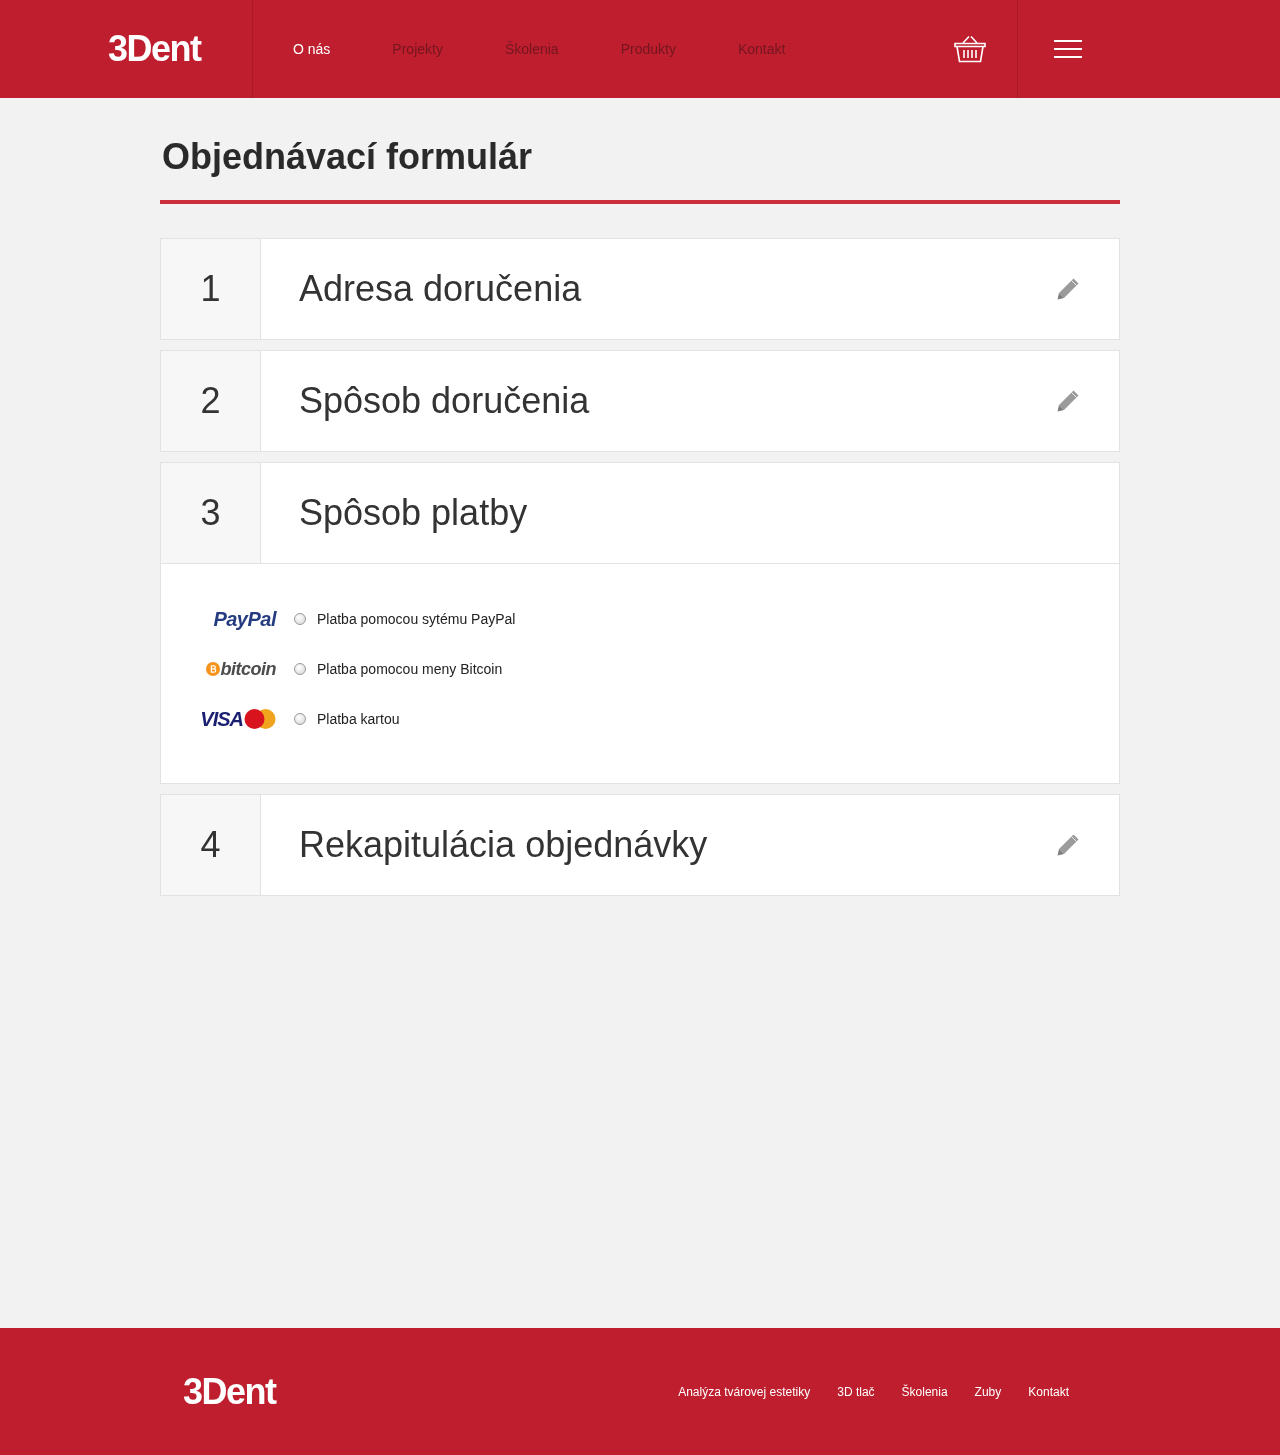 The width and height of the screenshot is (1280, 1455). I want to click on card-circles-icon, so click(260, 719).